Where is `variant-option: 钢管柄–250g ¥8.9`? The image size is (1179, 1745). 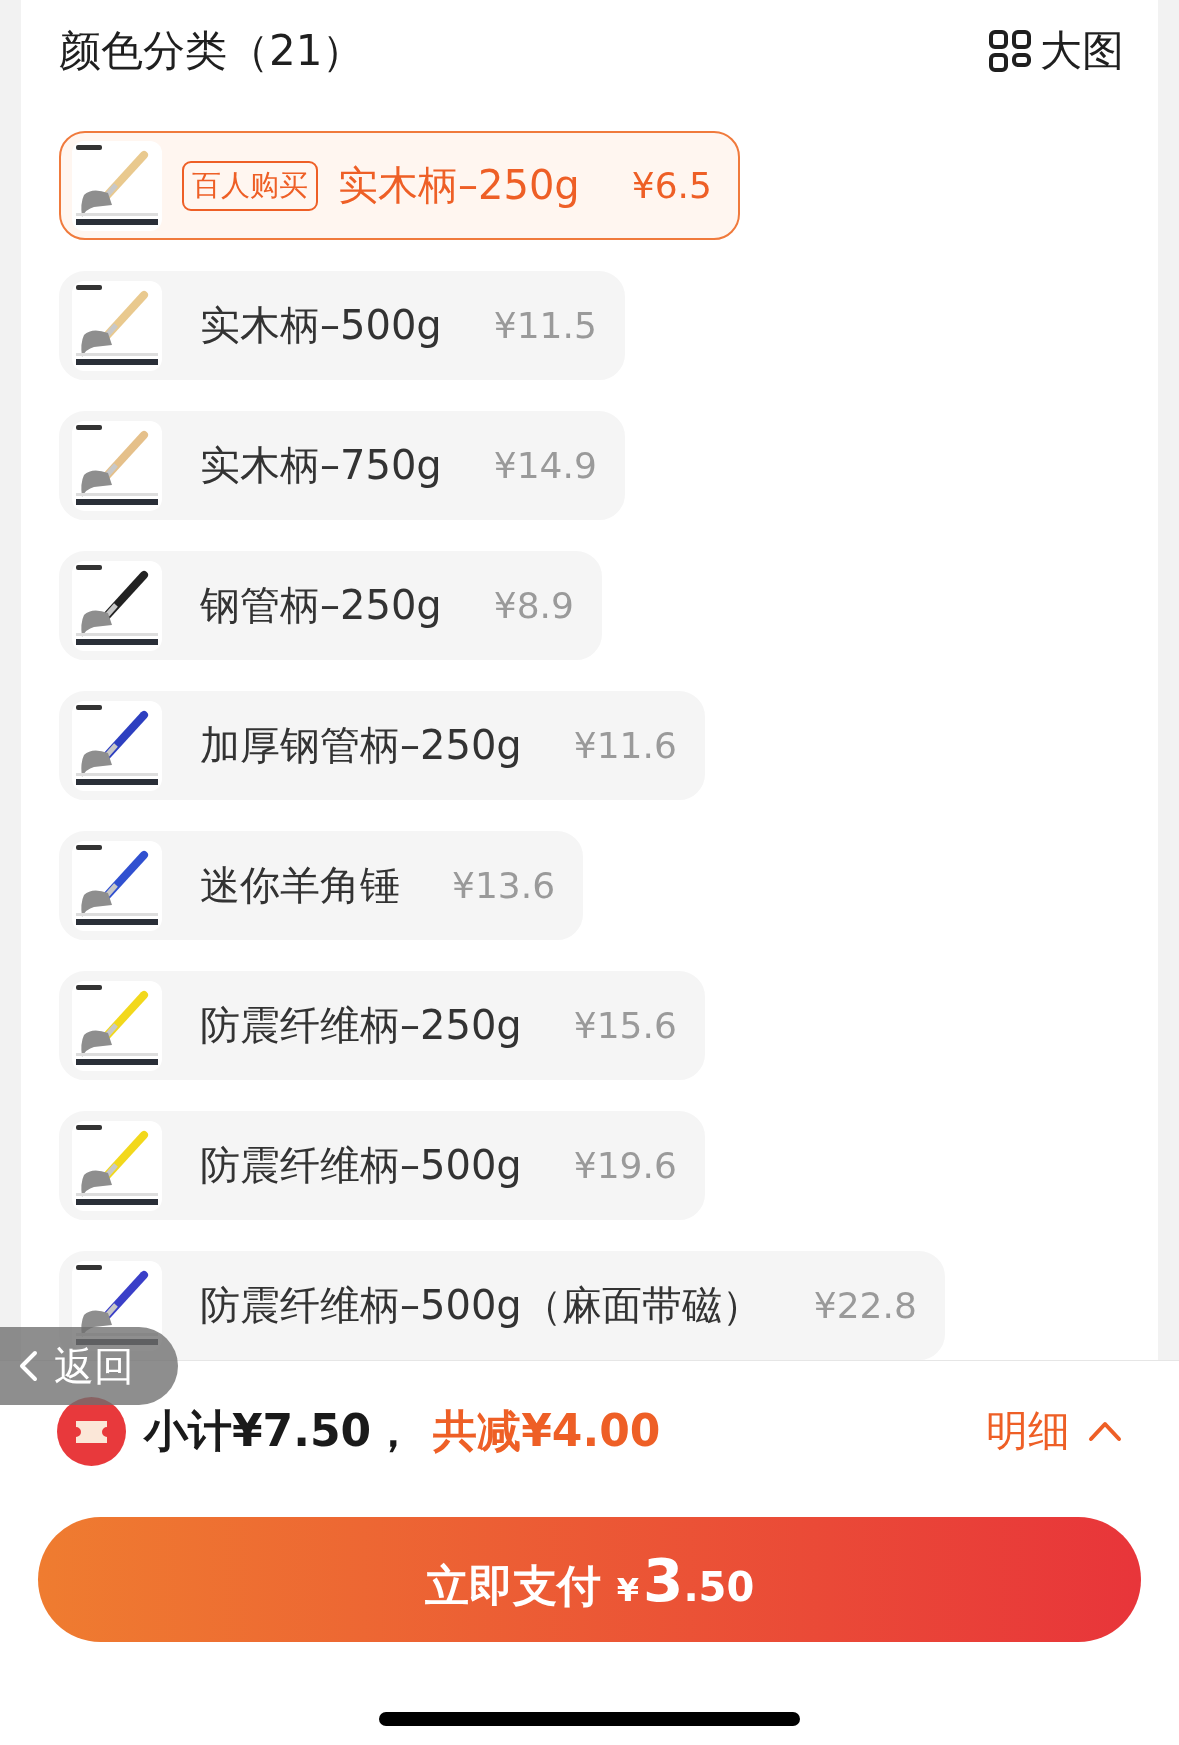
variant-option: 钢管柄–250g ¥8.9 is located at coordinates (330, 605).